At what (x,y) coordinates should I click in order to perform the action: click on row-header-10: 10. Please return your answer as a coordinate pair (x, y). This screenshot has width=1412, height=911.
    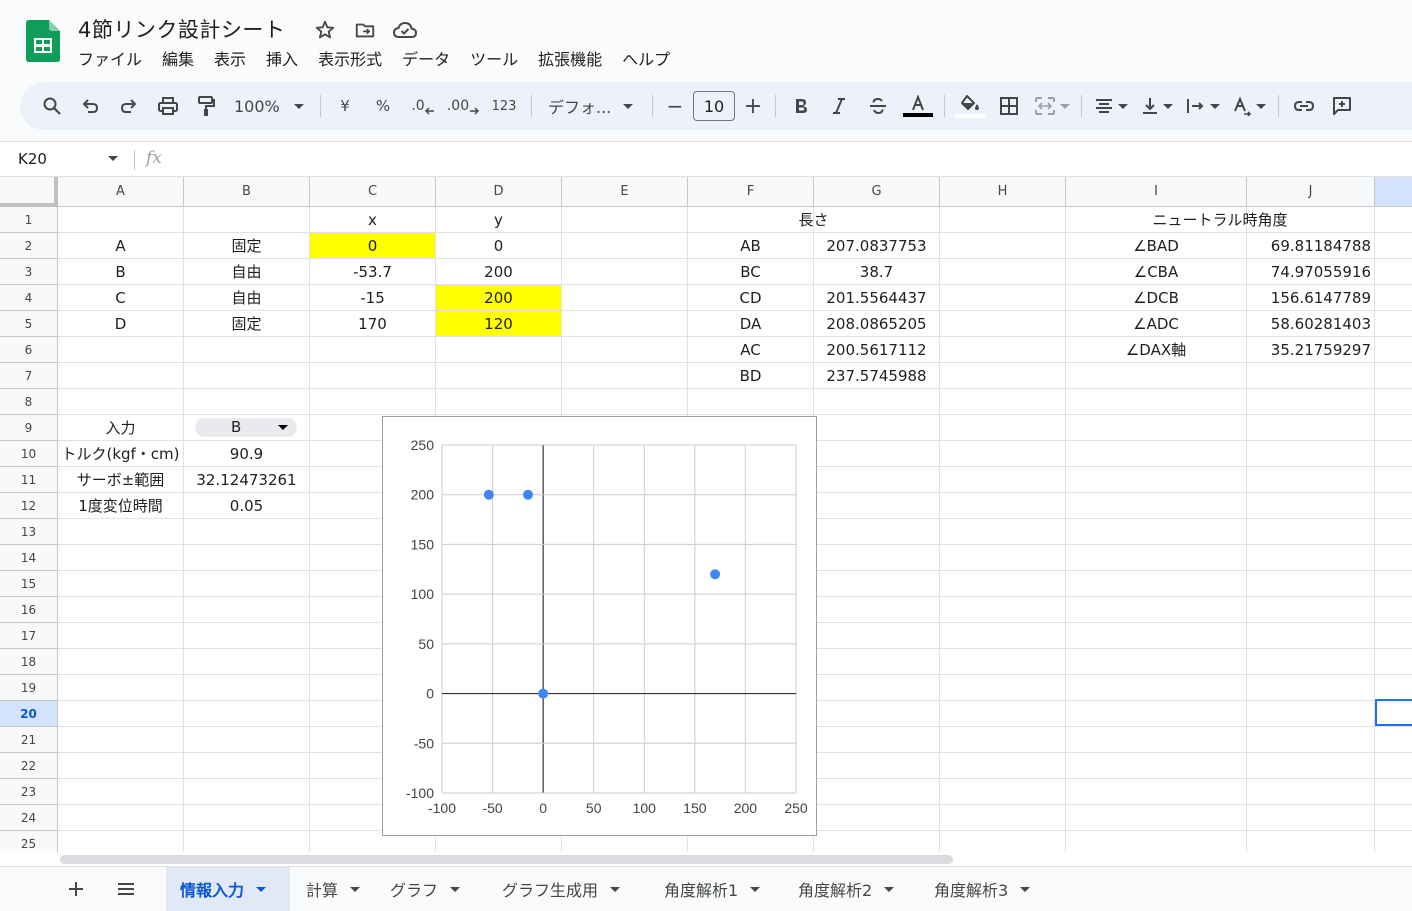
    Looking at the image, I should click on (29, 454).